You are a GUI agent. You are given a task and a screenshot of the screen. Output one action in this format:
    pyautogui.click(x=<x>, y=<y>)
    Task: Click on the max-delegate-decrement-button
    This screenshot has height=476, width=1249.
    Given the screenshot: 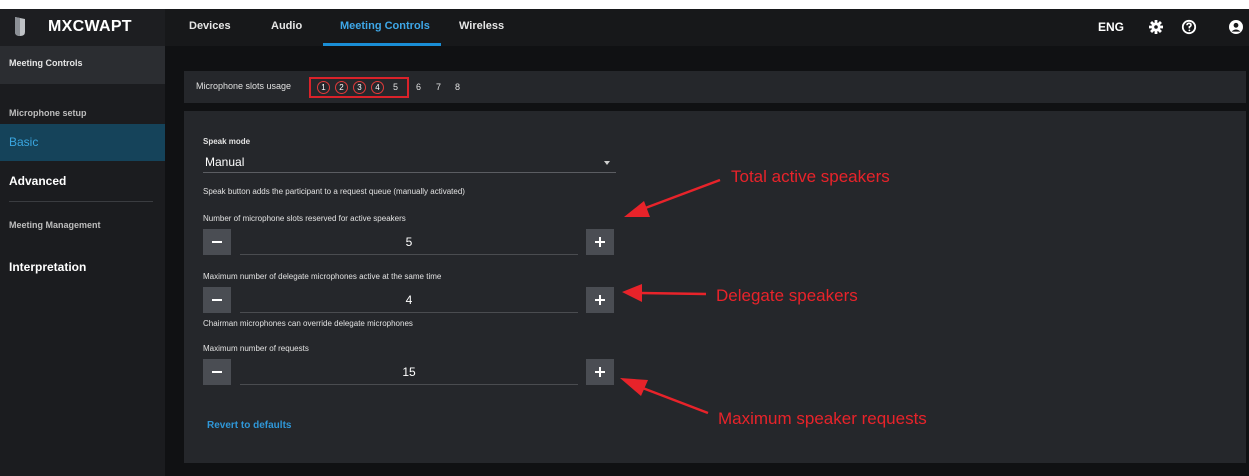 What is the action you would take?
    pyautogui.click(x=217, y=300)
    